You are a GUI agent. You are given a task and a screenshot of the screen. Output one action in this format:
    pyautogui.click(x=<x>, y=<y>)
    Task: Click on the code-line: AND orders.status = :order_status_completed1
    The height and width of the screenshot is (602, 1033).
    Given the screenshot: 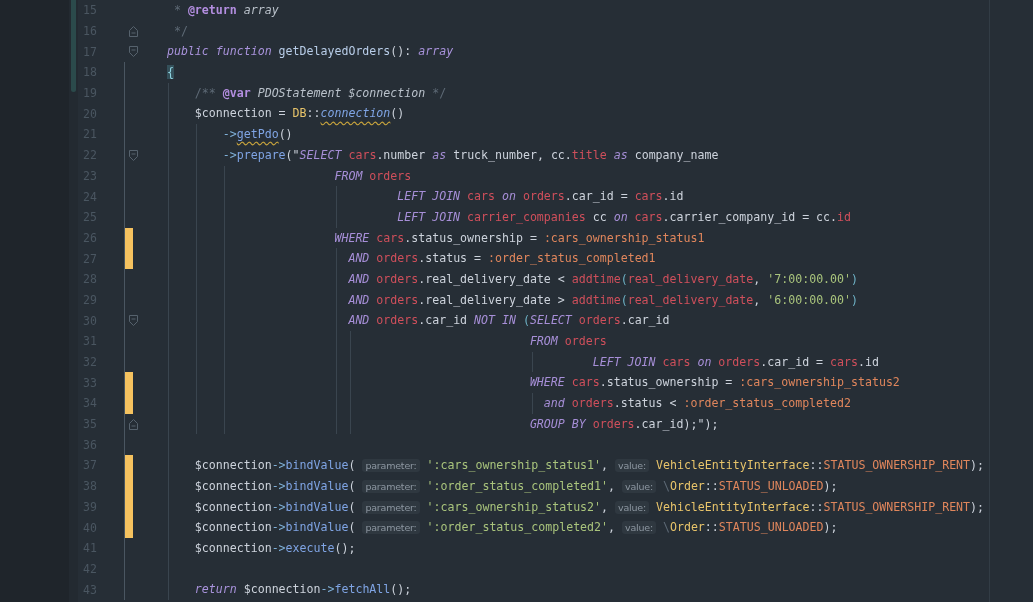 What is the action you would take?
    pyautogui.click(x=397, y=258)
    